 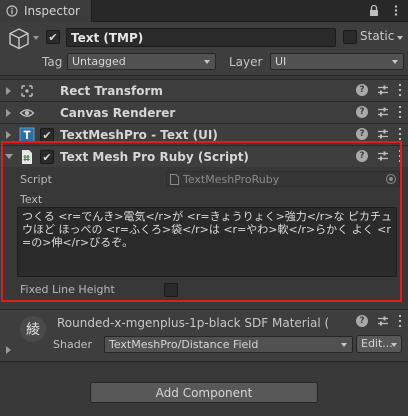 I want to click on inspector-tab-label: Inspector, so click(x=52, y=11).